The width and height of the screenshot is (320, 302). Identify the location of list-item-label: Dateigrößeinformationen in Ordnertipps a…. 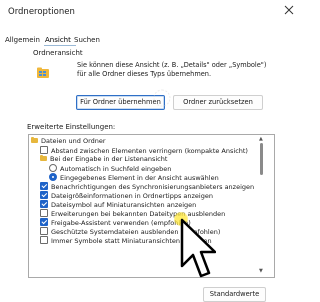
(132, 196).